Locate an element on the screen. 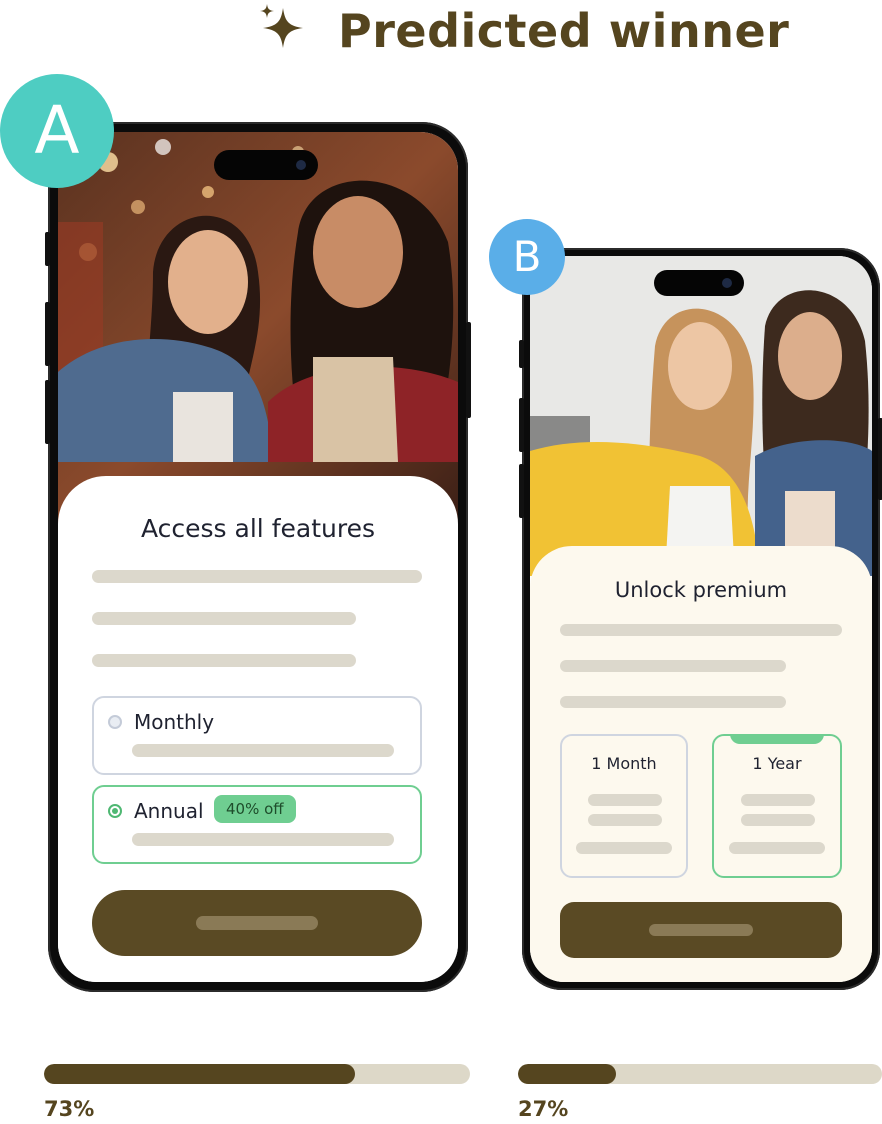  plan-option-monthly: Monthly is located at coordinates (257, 735).